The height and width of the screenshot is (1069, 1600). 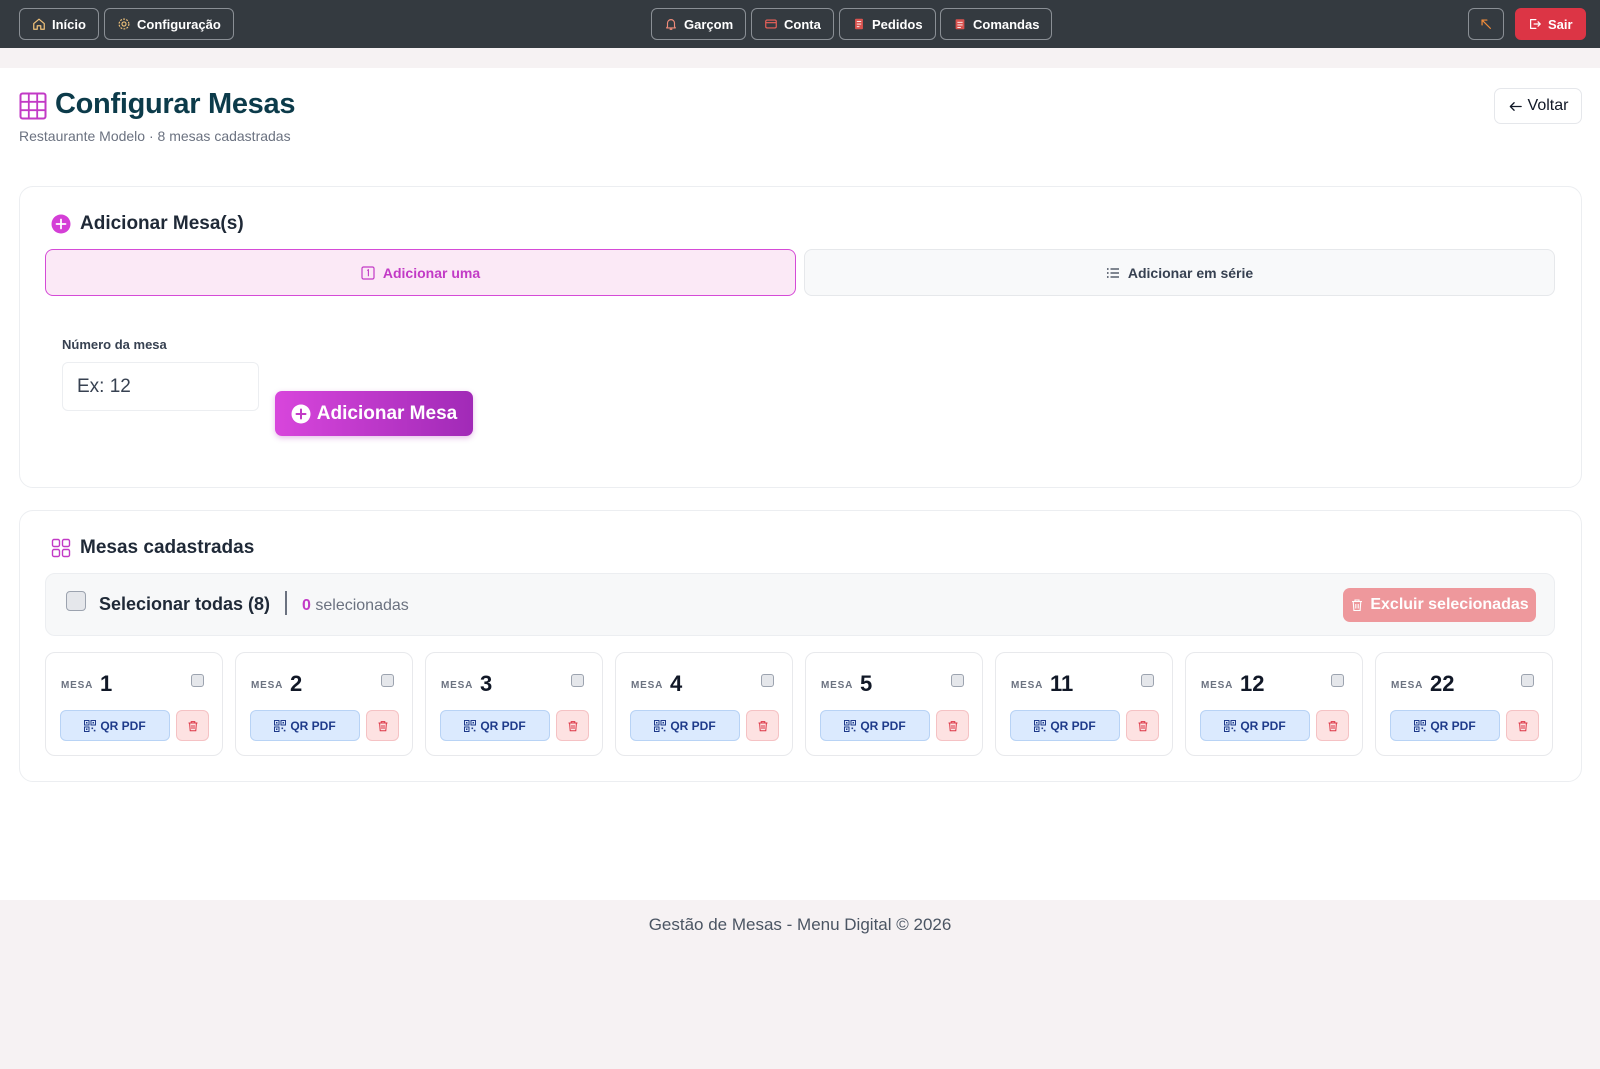 What do you see at coordinates (1538, 106) in the screenshot?
I see `back-button: Voltar` at bounding box center [1538, 106].